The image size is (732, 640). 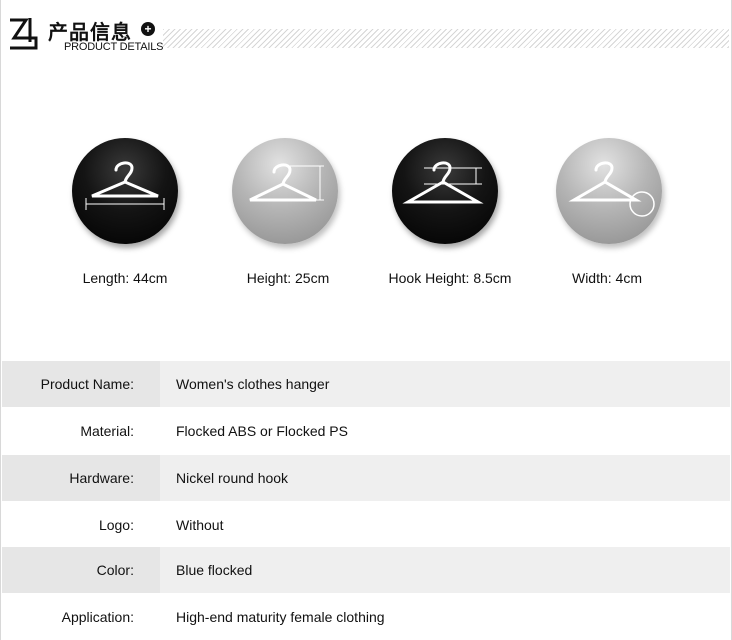 What do you see at coordinates (253, 384) in the screenshot?
I see `spec-value: Women's clothes hanger` at bounding box center [253, 384].